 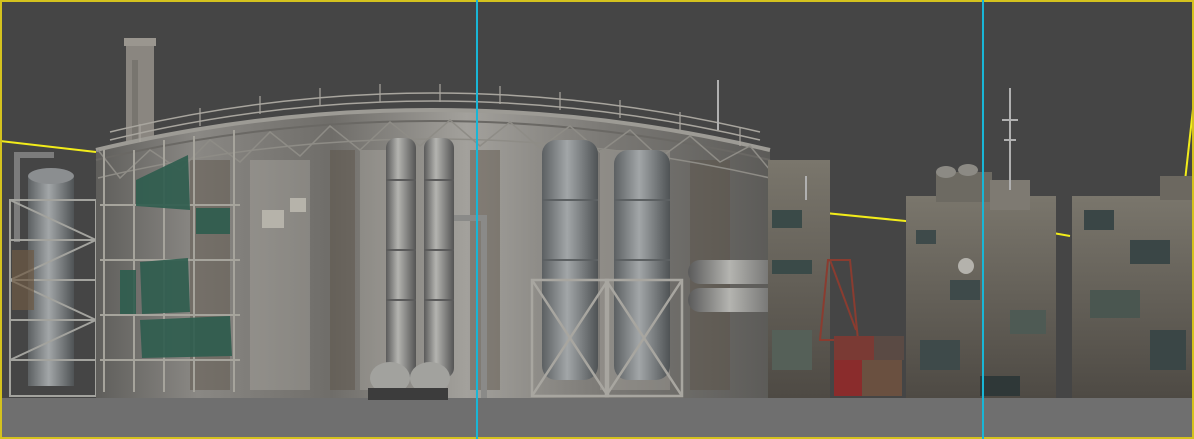 I want to click on distillation-column, so click(x=53, y=274).